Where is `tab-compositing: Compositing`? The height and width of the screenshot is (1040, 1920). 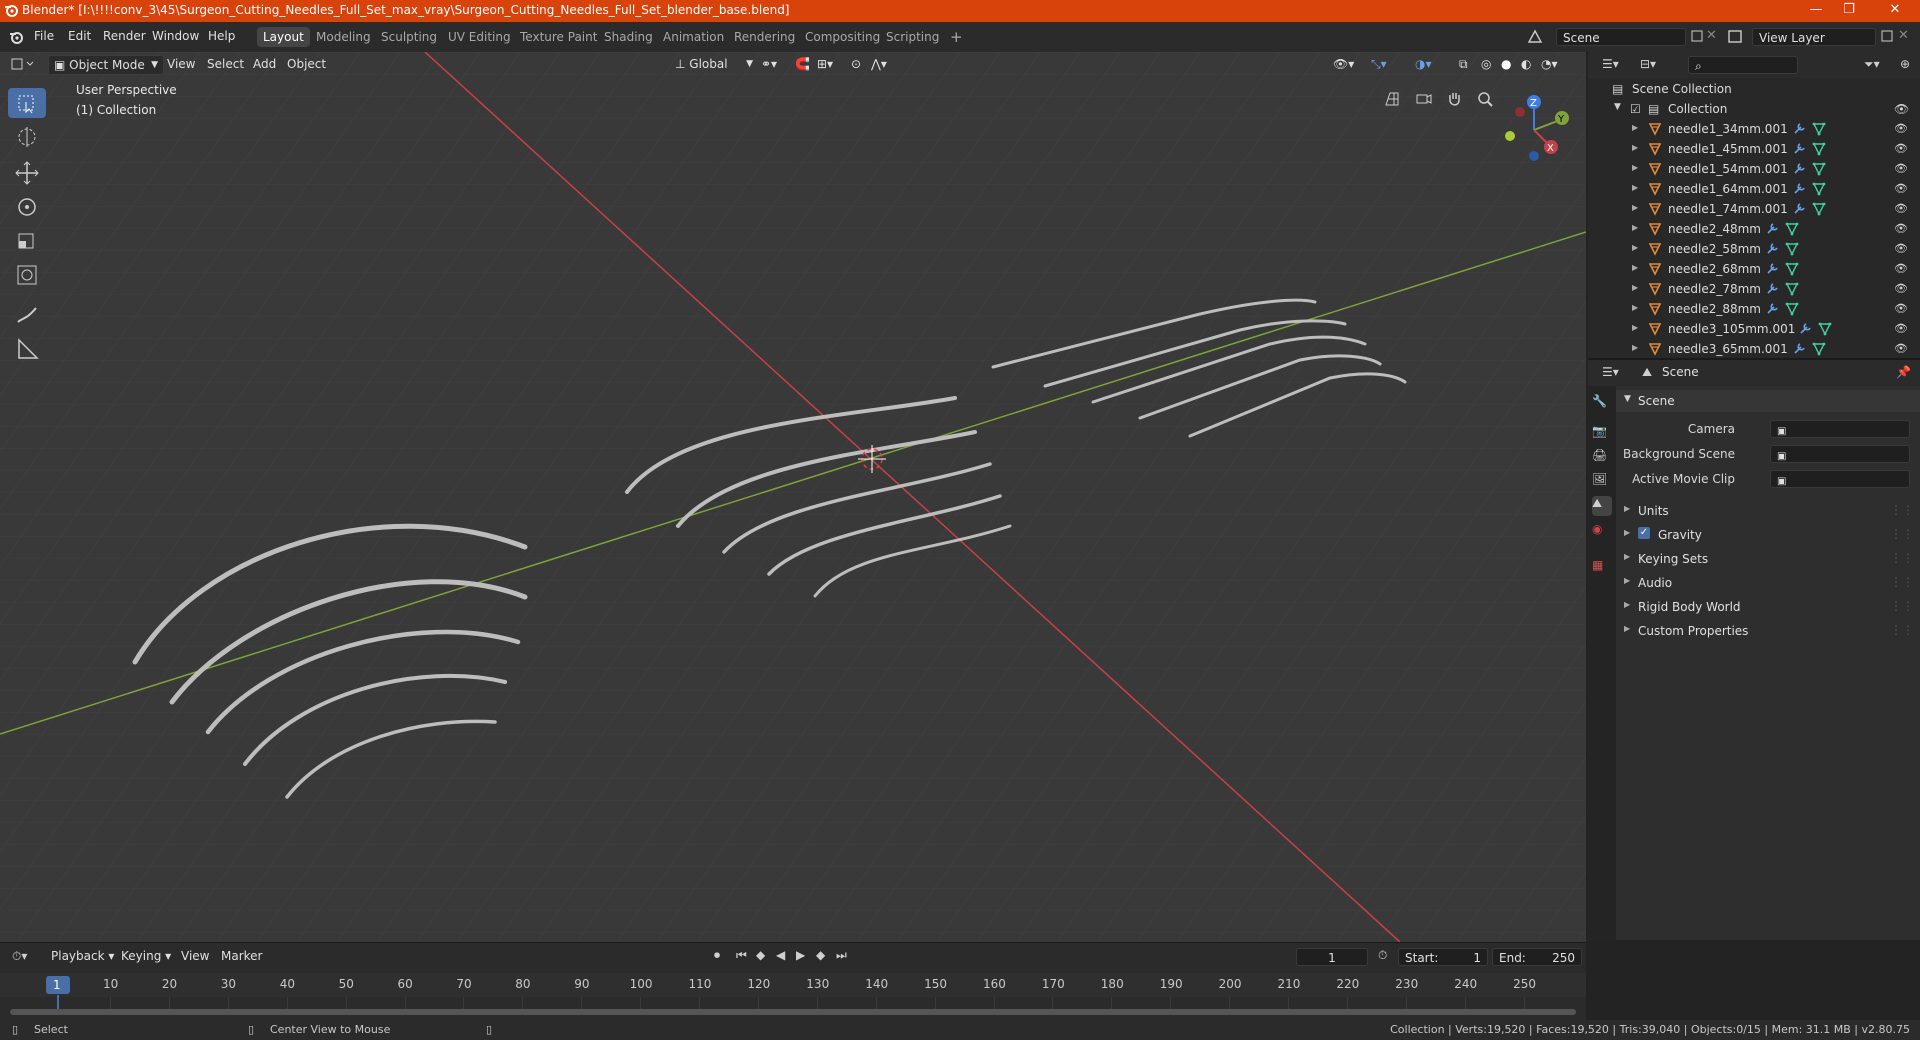 tab-compositing: Compositing is located at coordinates (842, 37).